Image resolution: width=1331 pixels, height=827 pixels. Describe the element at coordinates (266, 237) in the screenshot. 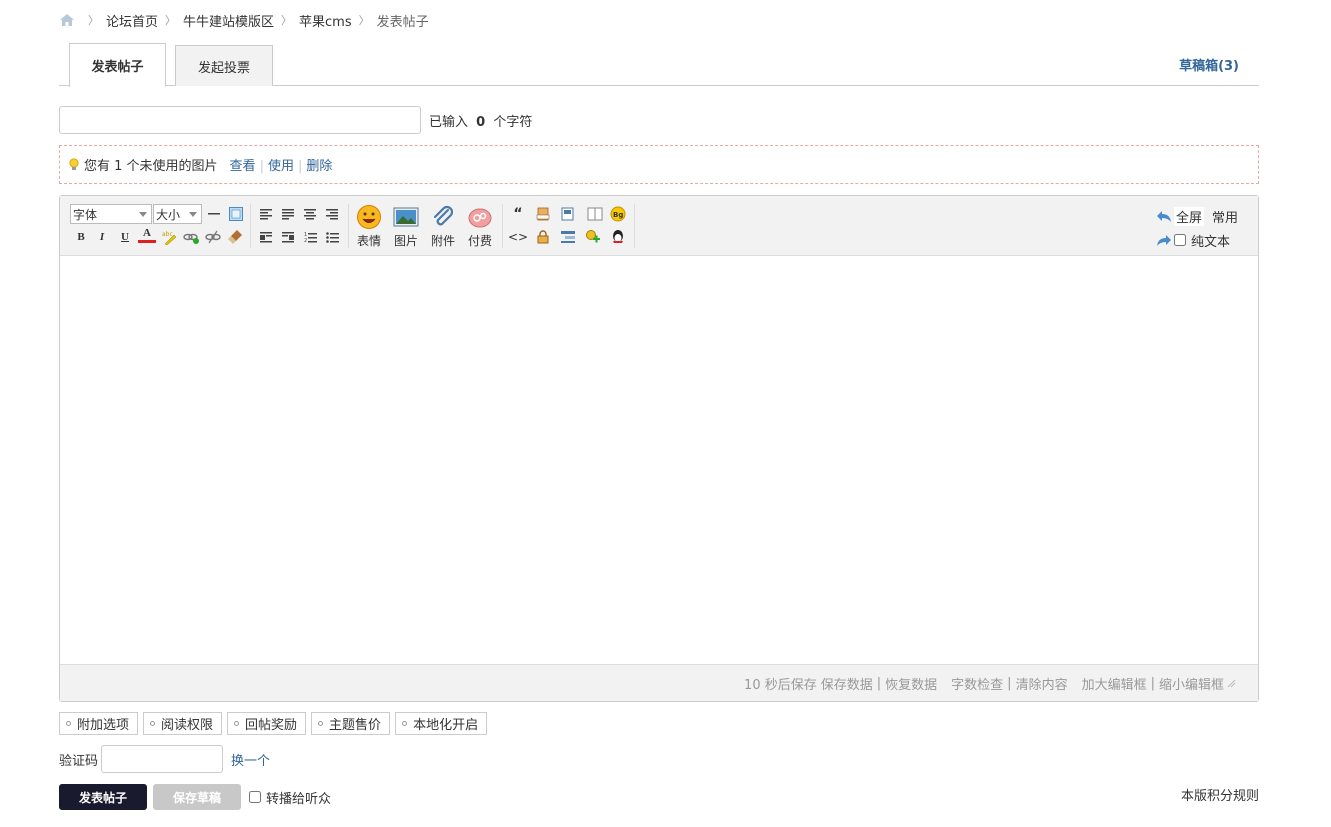

I see `float-left-icon` at that location.